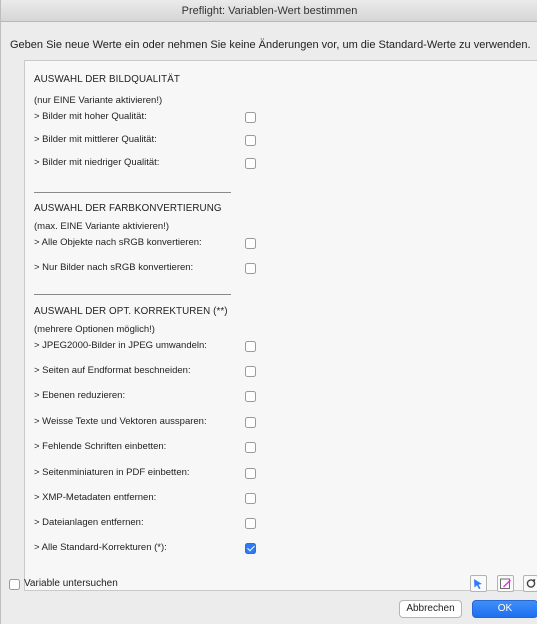 This screenshot has width=537, height=624. I want to click on option-label-medium-quality: > Bilder mit mittlerer Qualität:, so click(95, 139).